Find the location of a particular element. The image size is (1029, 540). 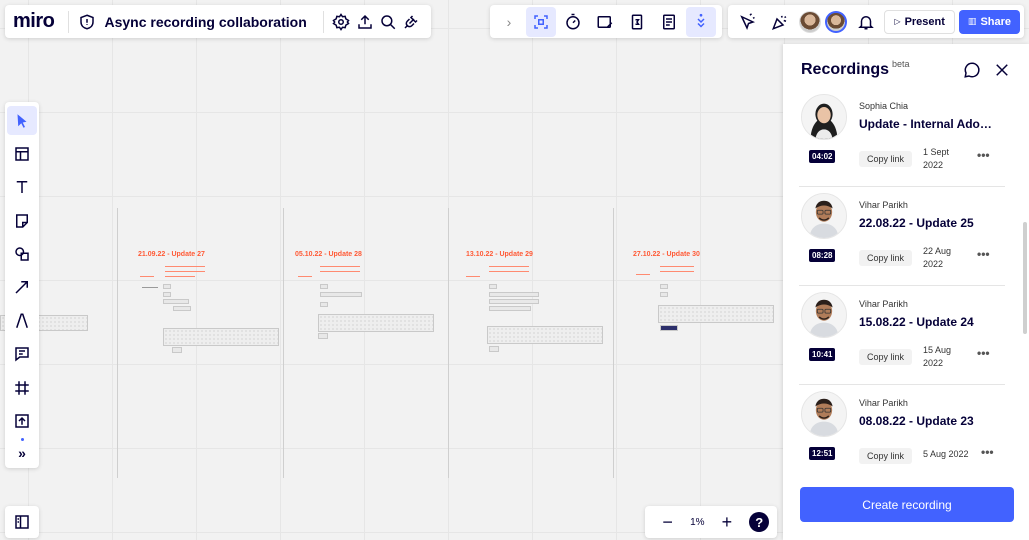

recording-name: 08.08.22 - Update 23 is located at coordinates (929, 421).